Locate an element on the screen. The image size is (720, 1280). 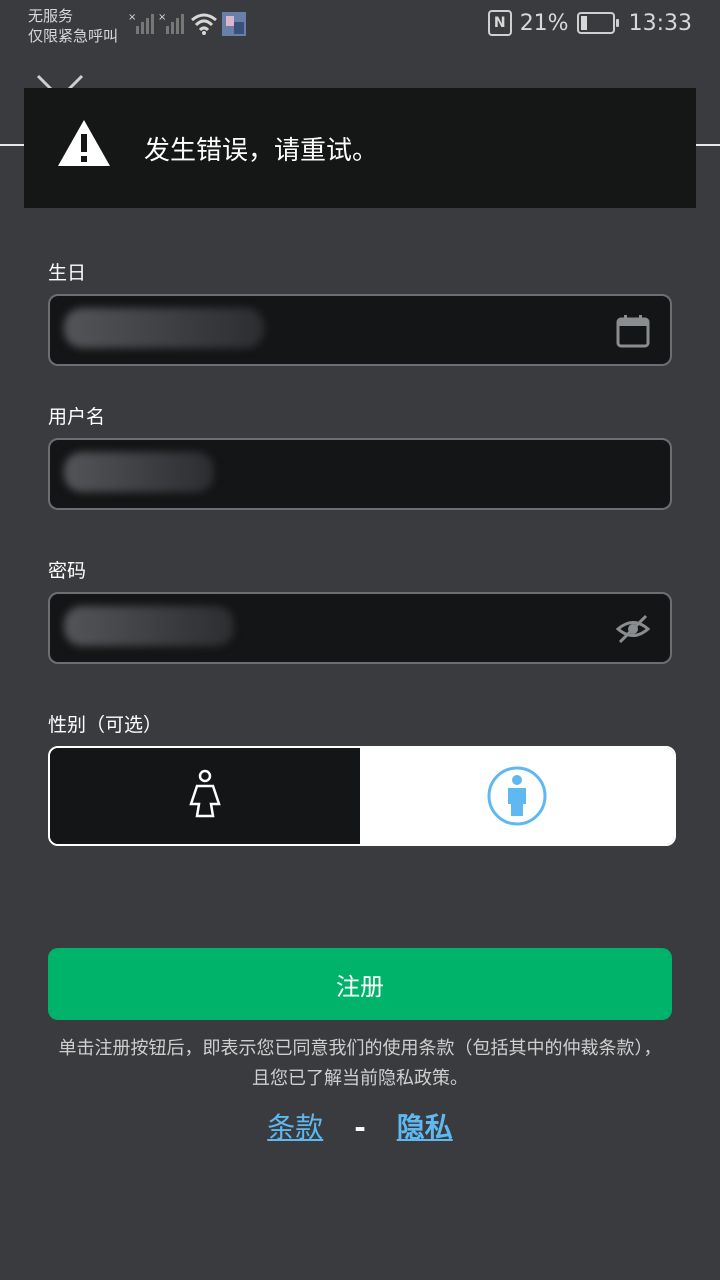
terms-link: 条款 is located at coordinates (295, 1127).